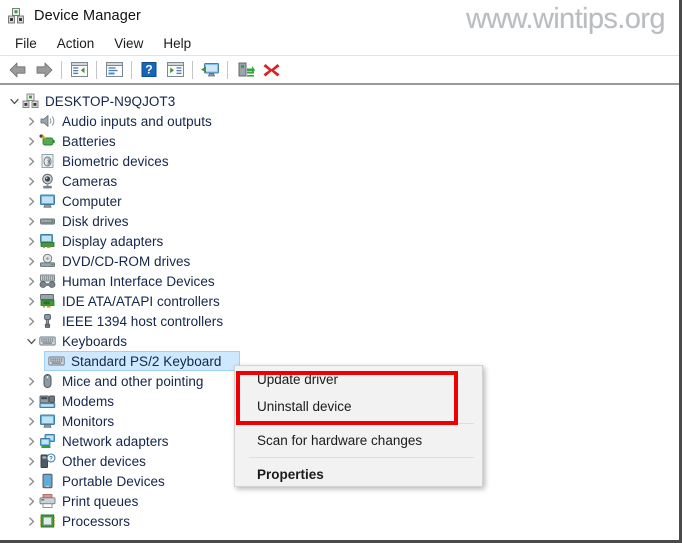  I want to click on tree-item-dvd-drives: DVD/CD-ROM drives, so click(338, 261).